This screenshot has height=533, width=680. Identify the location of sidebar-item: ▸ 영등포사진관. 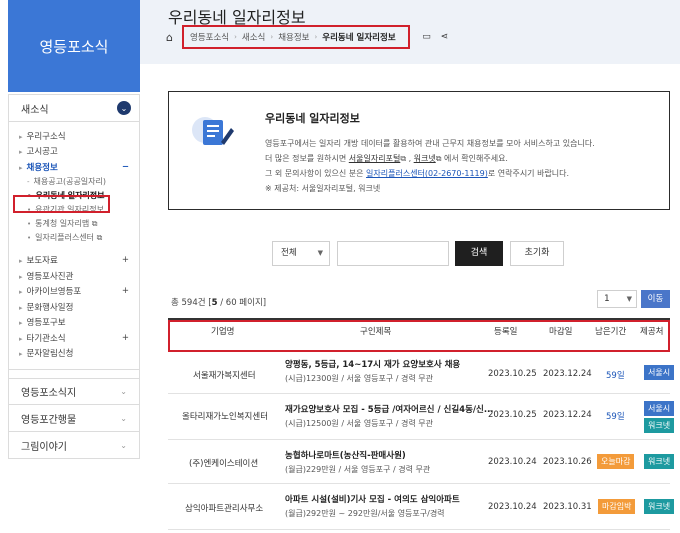
(74, 276).